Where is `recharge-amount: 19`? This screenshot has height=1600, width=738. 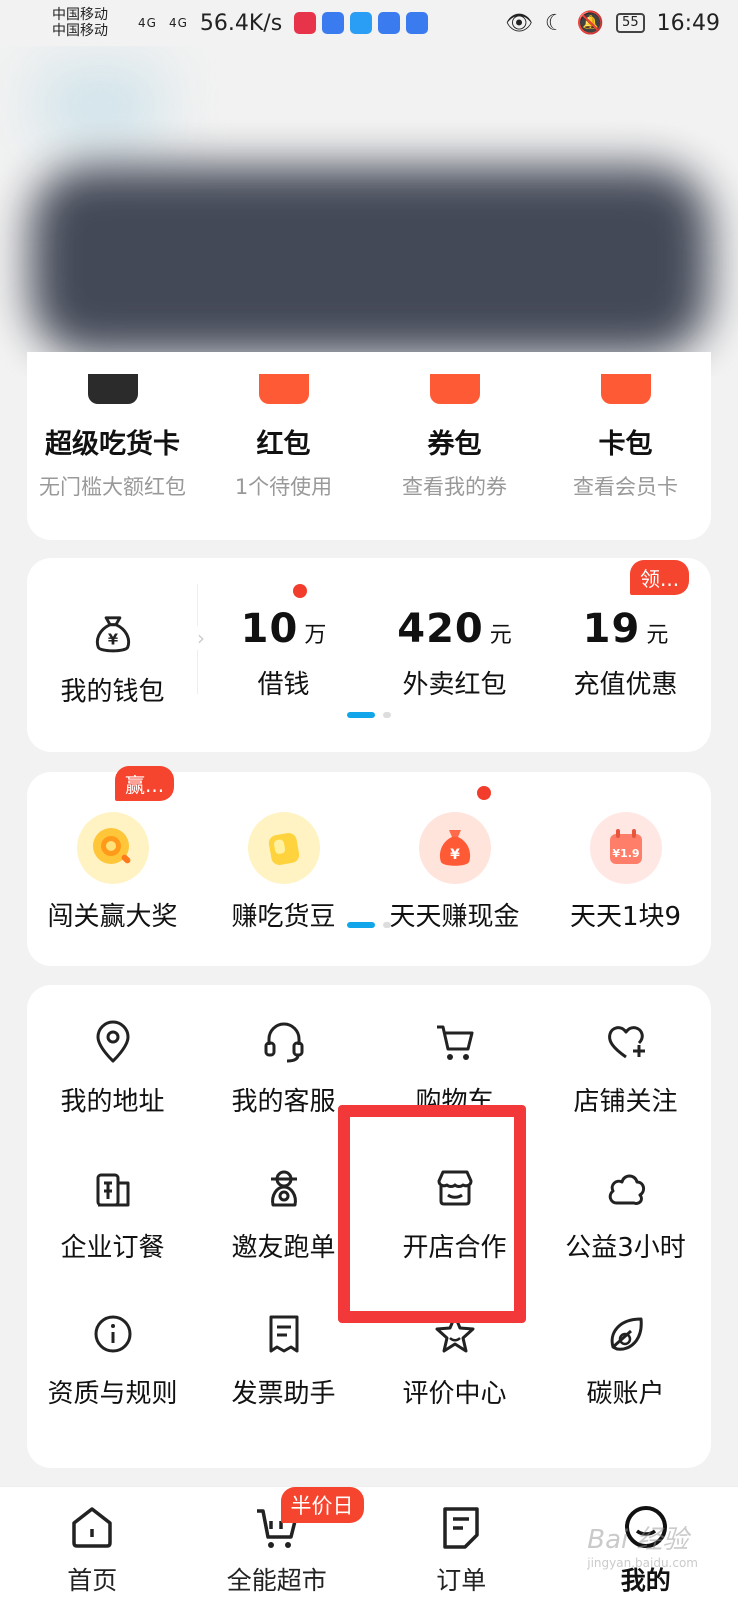
recharge-amount: 19 is located at coordinates (611, 629).